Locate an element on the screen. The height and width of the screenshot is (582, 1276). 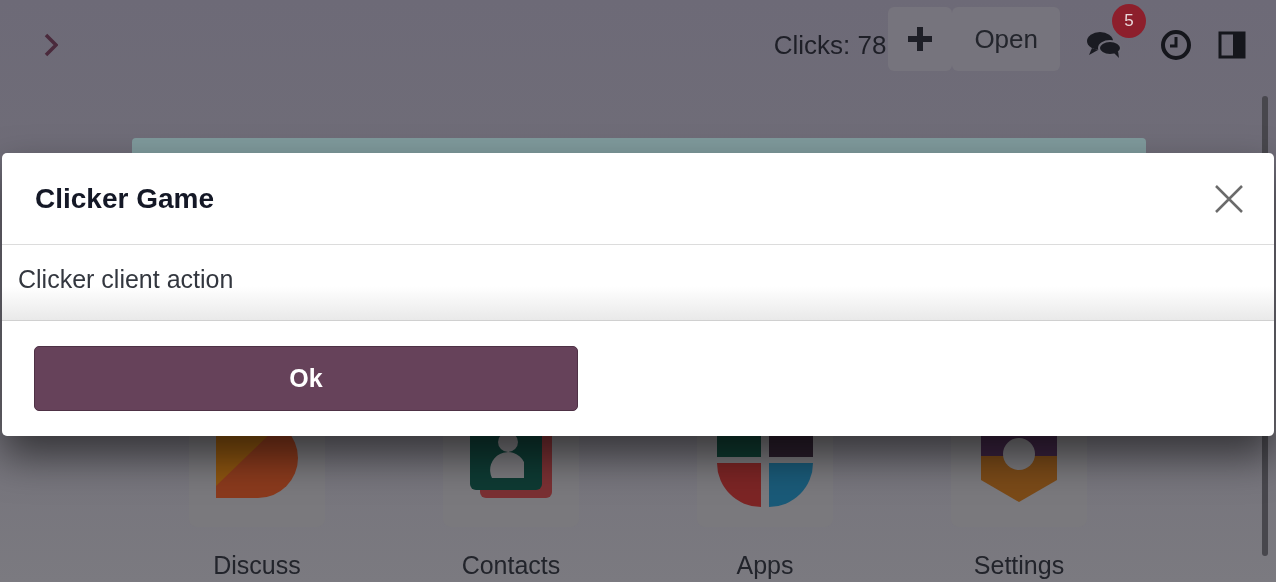
dialog-message: Clicker client action is located at coordinates (126, 279).